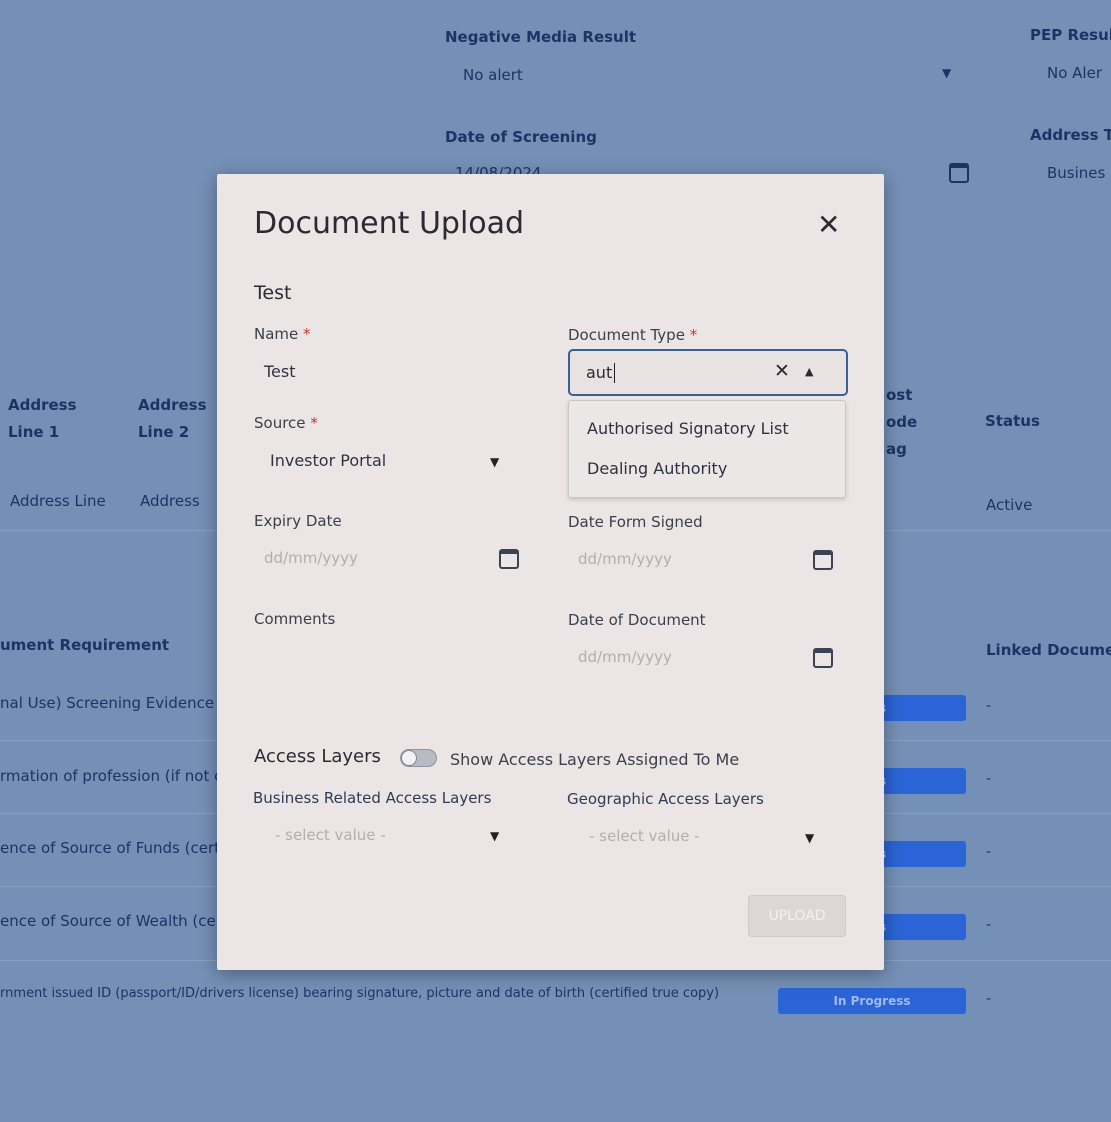  I want to click on col-address2-b: Line 2, so click(164, 432).